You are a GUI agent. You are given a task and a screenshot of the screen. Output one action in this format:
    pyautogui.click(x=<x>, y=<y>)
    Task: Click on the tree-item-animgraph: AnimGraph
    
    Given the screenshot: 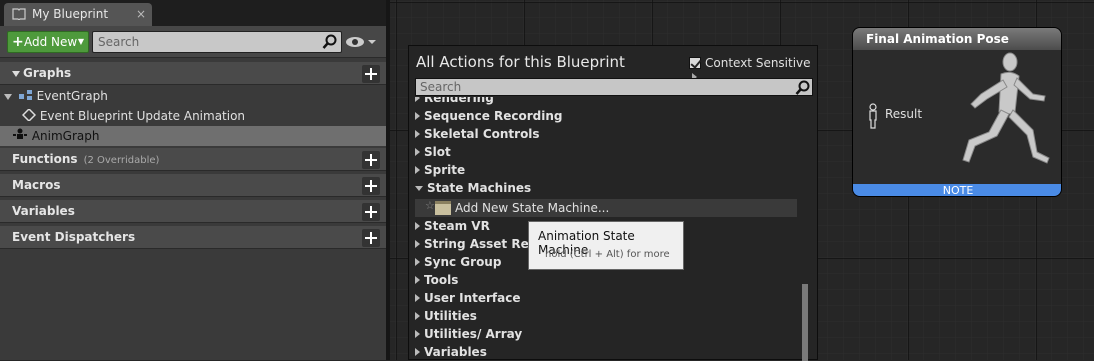 What is the action you would take?
    pyautogui.click(x=194, y=136)
    